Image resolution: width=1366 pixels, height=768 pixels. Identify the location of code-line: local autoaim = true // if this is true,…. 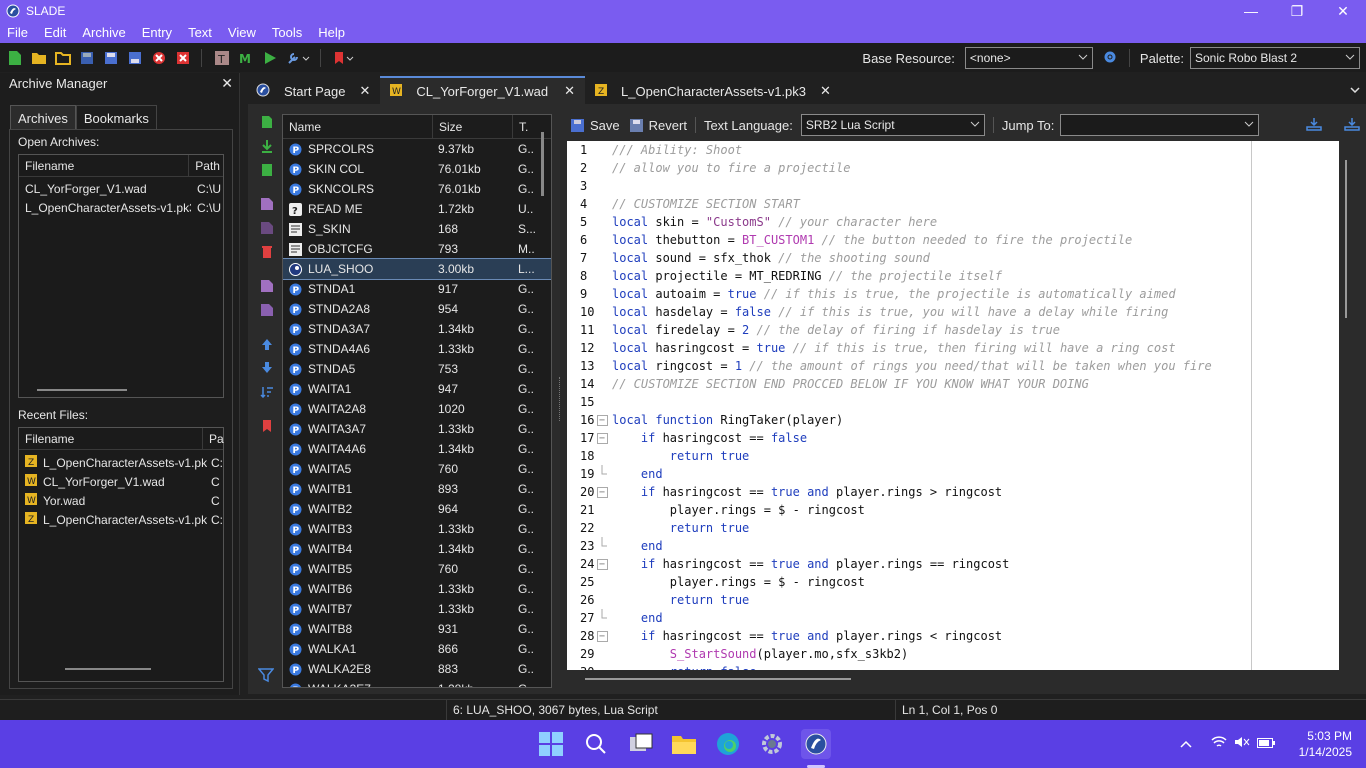
(912, 294).